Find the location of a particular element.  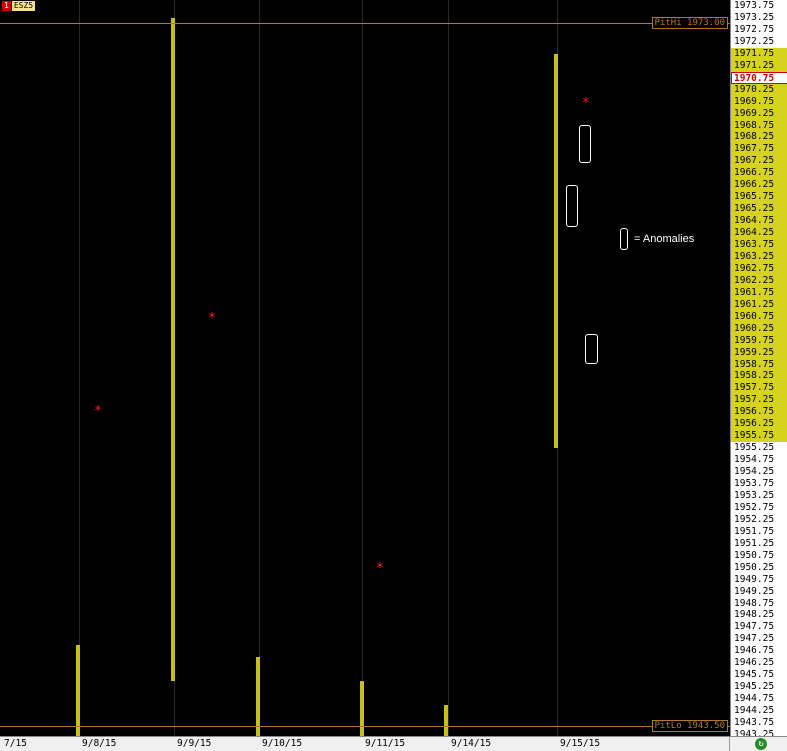

price-tick: 1966.25 is located at coordinates (759, 185).